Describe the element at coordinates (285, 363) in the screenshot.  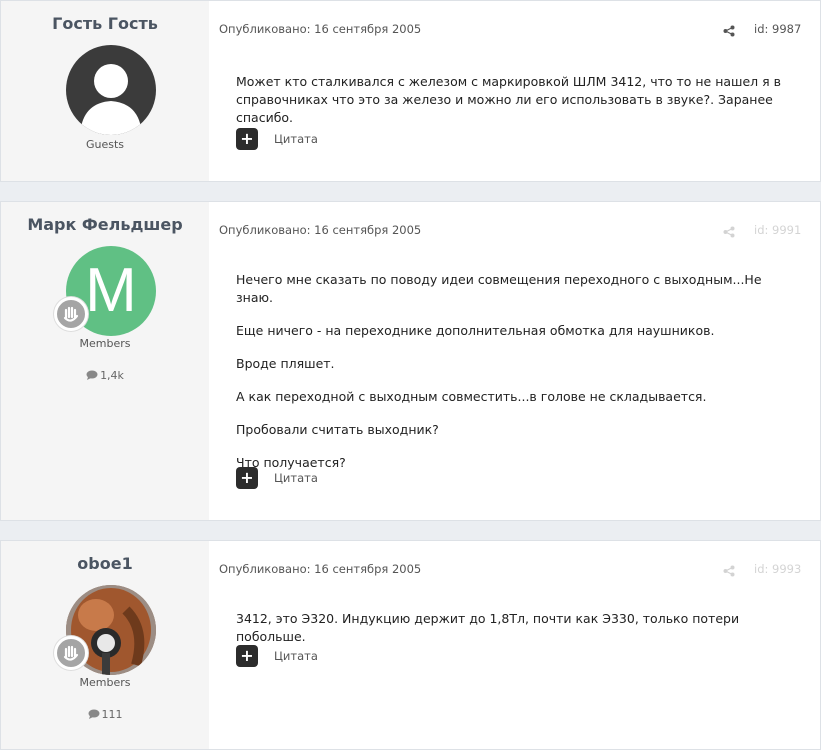
I see `post-paragraph: Вроде пляшет.` at that location.